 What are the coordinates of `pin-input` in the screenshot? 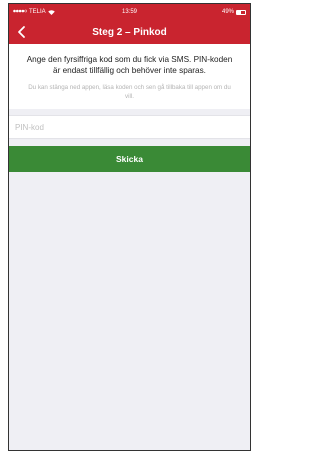 It's located at (129, 127).